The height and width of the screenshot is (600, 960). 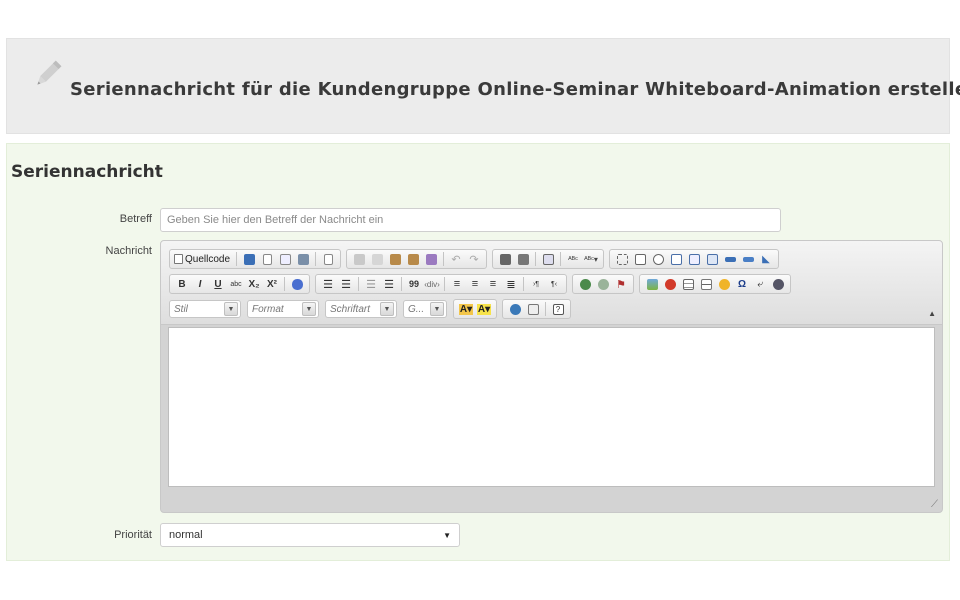 What do you see at coordinates (200, 284) in the screenshot?
I see `italic-button: I` at bounding box center [200, 284].